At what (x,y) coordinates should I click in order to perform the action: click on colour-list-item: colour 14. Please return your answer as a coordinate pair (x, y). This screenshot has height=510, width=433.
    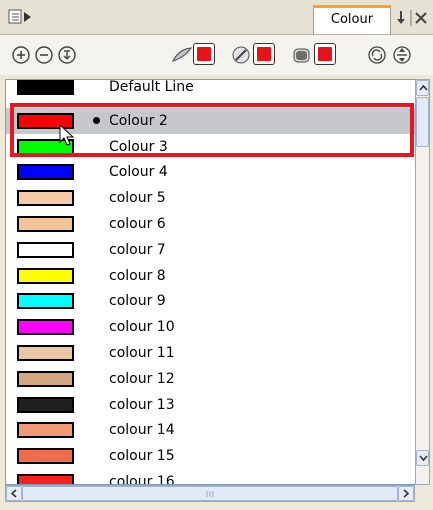
    Looking at the image, I should click on (210, 430).